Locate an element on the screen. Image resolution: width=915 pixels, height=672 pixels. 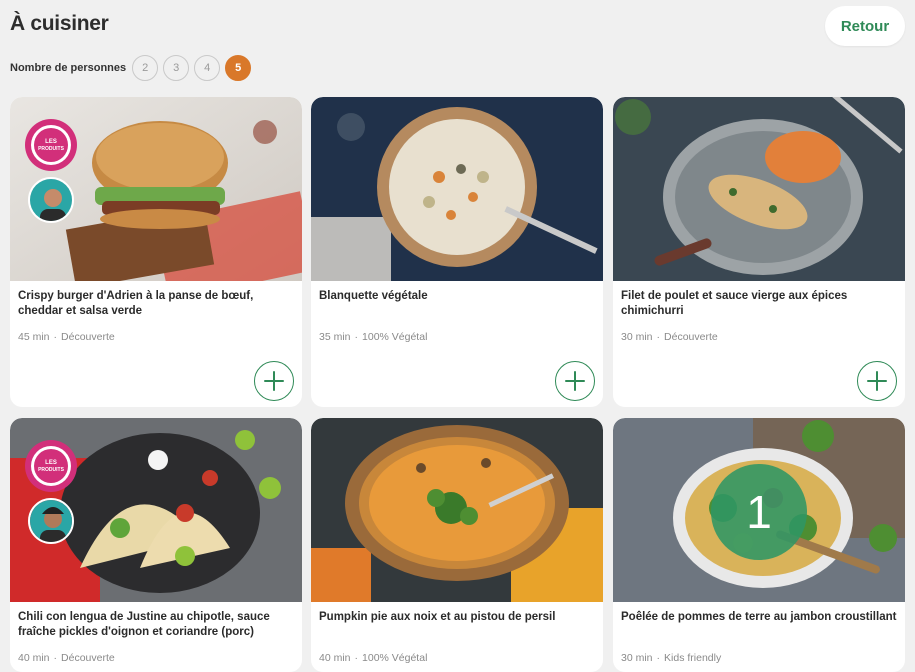
persons-label: Nombre de personnes is located at coordinates (68, 68).